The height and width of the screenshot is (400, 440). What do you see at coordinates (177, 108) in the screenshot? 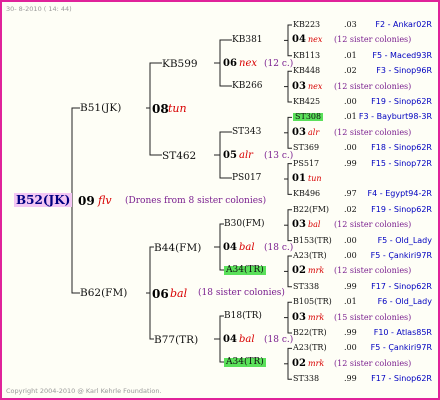
I see `gen1-sire-race: tun` at bounding box center [177, 108].